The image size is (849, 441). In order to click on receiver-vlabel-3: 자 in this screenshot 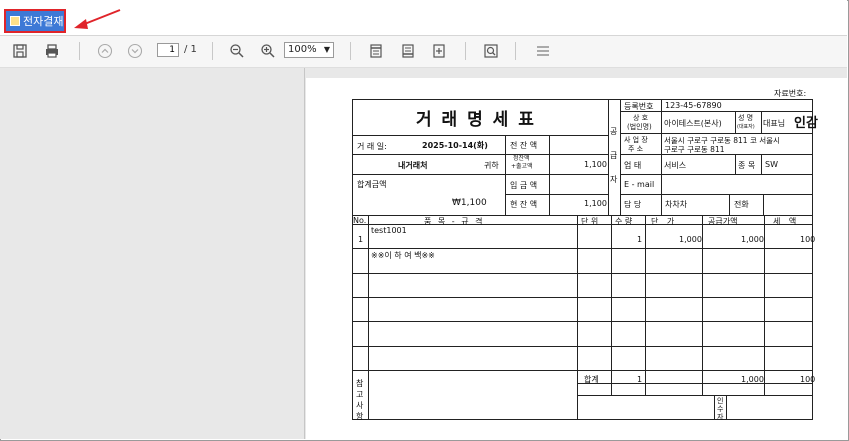, I will do `click(720, 417)`.